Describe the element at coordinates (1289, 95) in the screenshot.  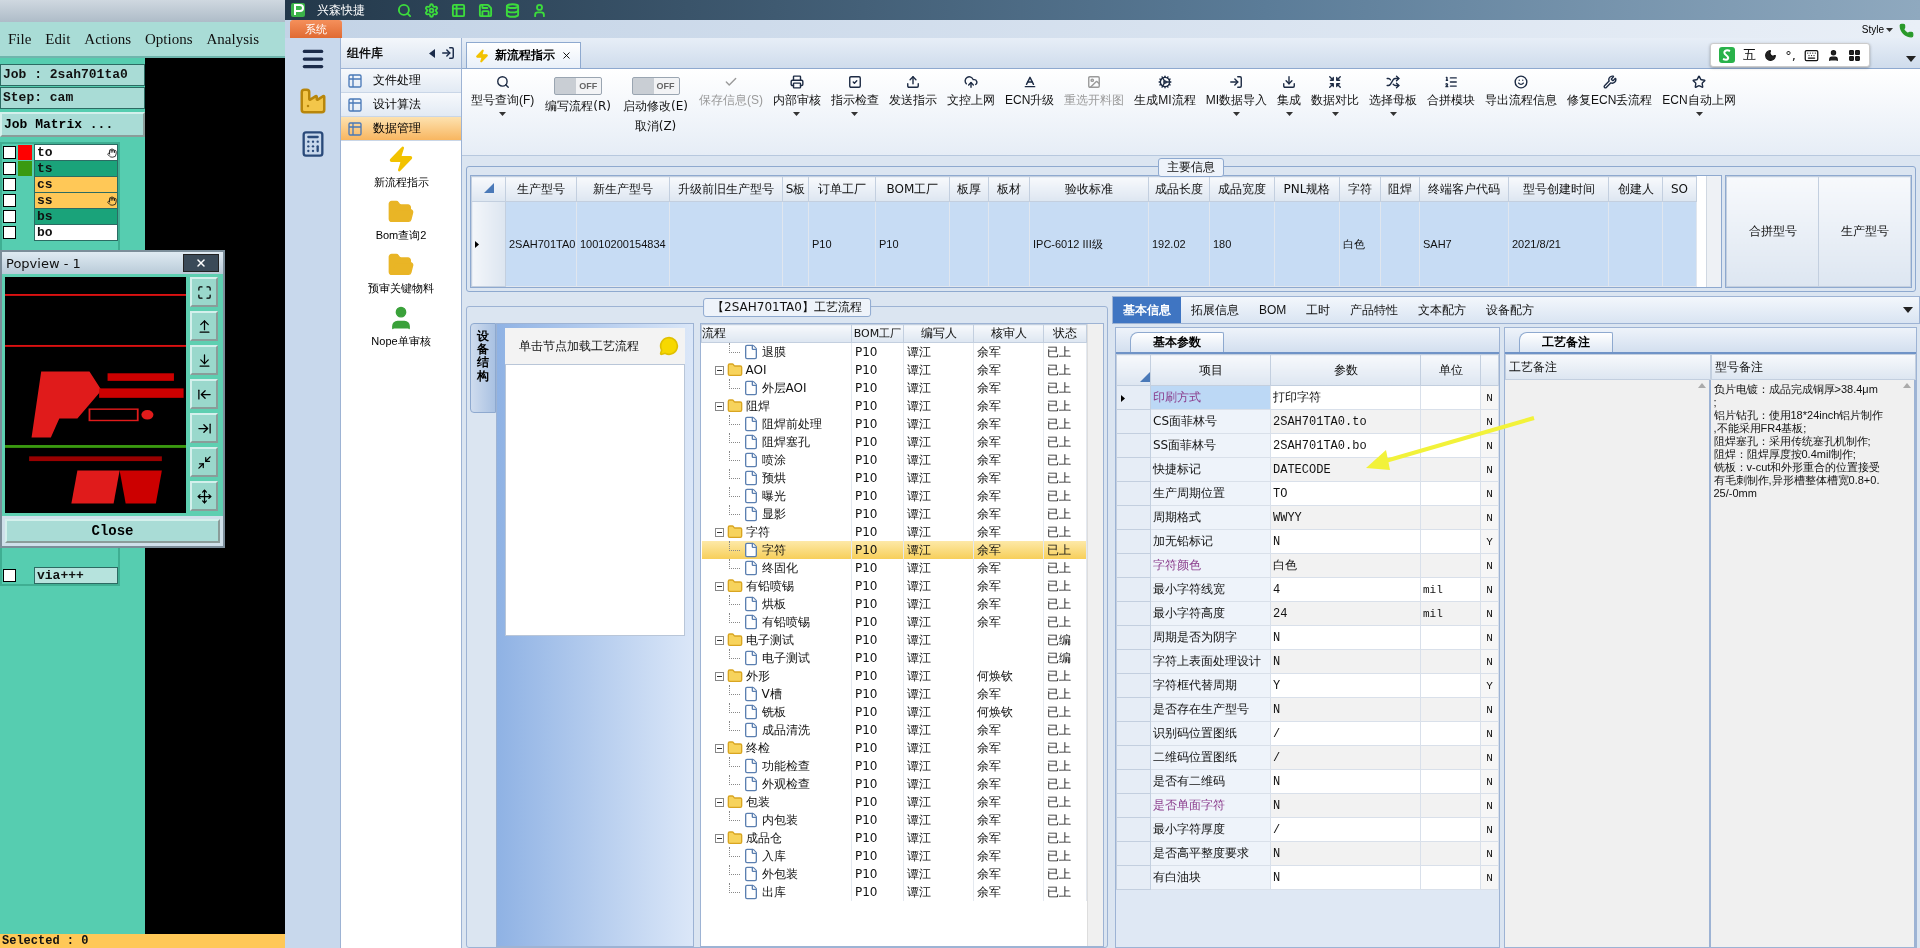
I see `toolbar-button: 集成` at that location.